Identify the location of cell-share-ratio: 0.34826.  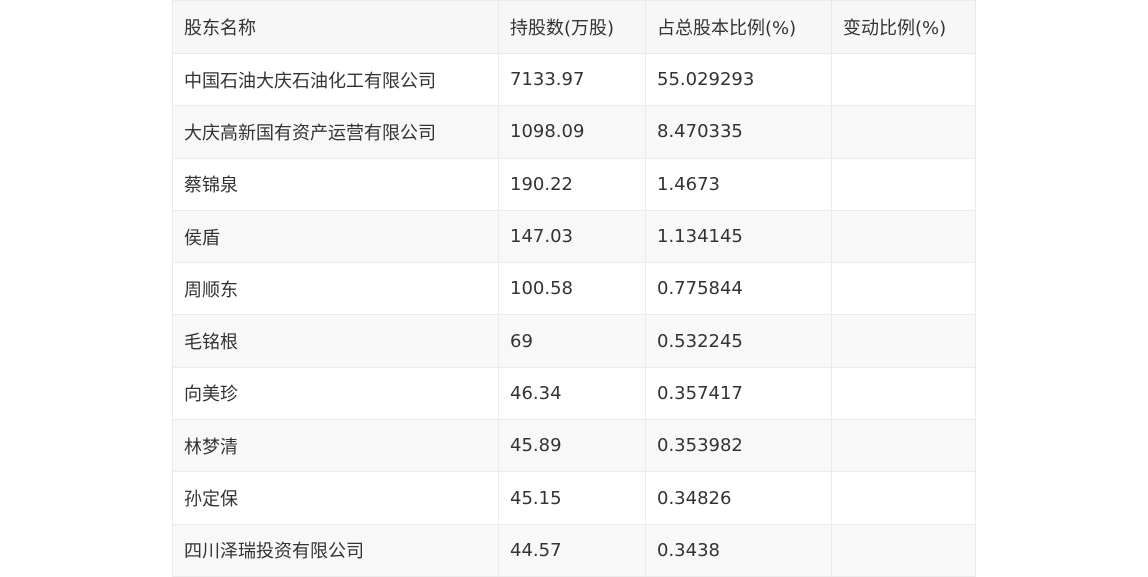
(738, 498).